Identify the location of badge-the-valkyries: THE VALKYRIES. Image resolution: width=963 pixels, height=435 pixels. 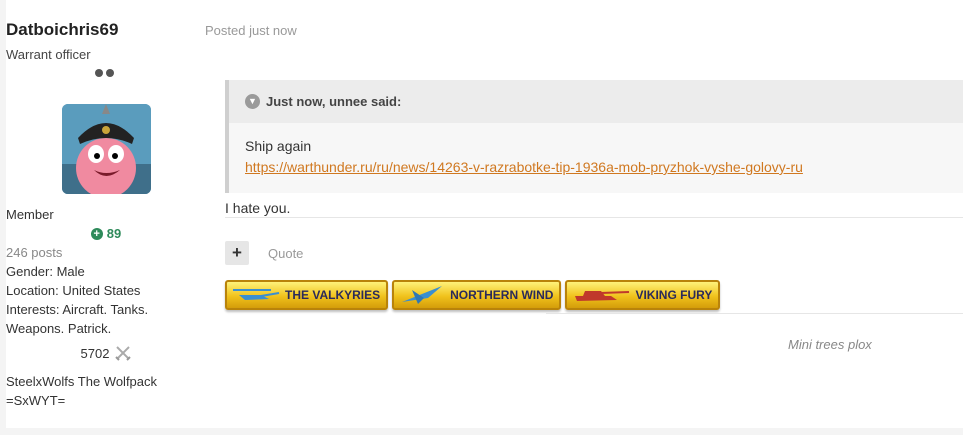
(307, 295).